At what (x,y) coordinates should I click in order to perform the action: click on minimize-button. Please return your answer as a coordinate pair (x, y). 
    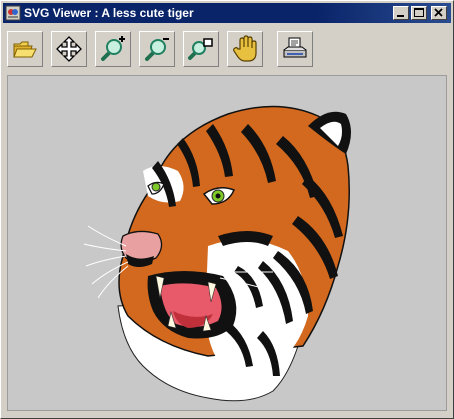
    Looking at the image, I should click on (401, 13).